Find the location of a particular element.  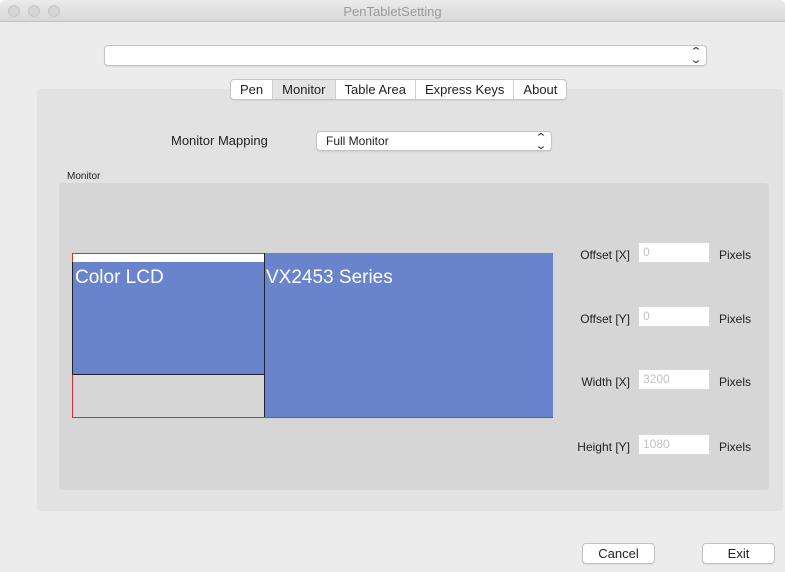

width-x-unit: Pixels is located at coordinates (735, 382).